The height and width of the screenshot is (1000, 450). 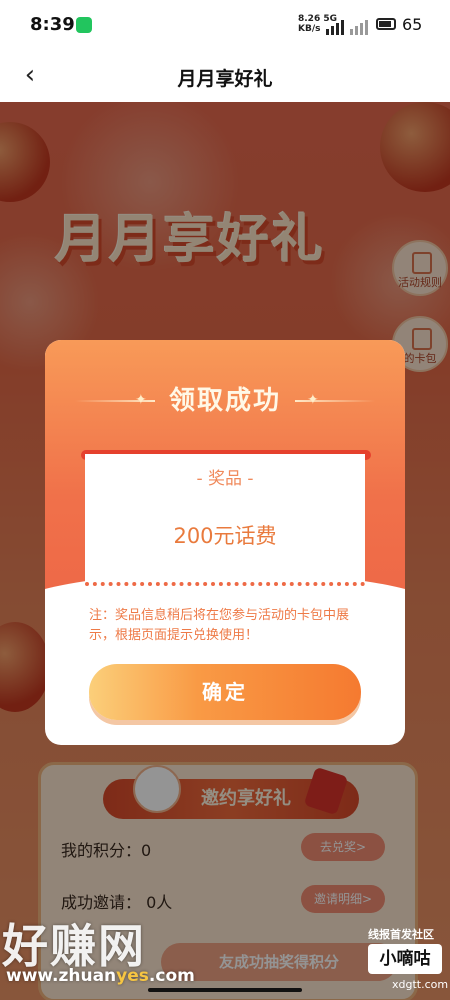 What do you see at coordinates (412, 24) in the screenshot?
I see `battery-level: 65` at bounding box center [412, 24].